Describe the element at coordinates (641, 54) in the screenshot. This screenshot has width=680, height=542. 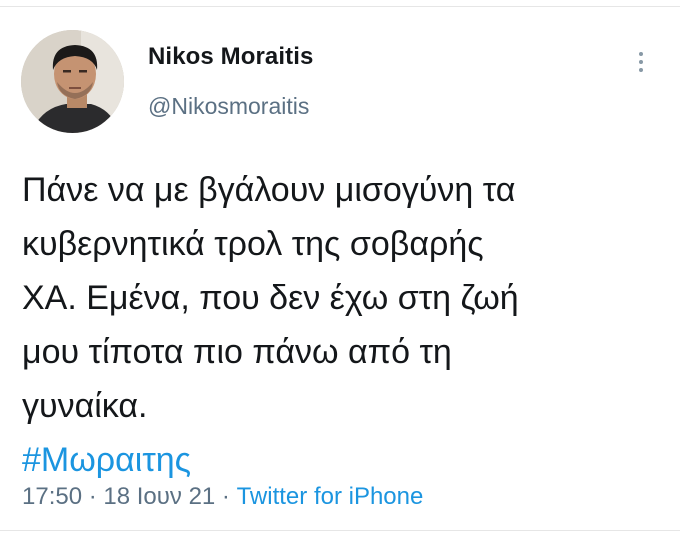
I see `more-vertical-icon` at that location.